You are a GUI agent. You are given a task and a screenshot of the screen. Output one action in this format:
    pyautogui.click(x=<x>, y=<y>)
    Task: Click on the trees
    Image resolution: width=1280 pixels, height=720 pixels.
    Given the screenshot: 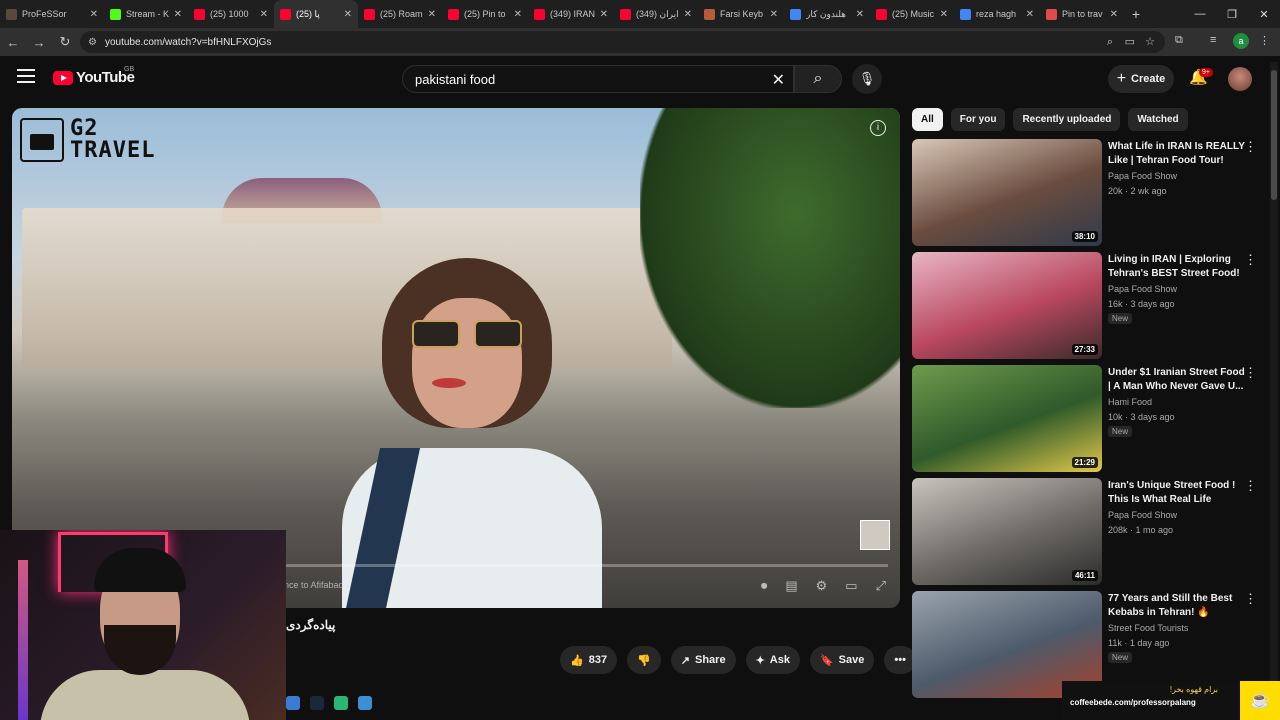 What is the action you would take?
    pyautogui.click(x=770, y=258)
    